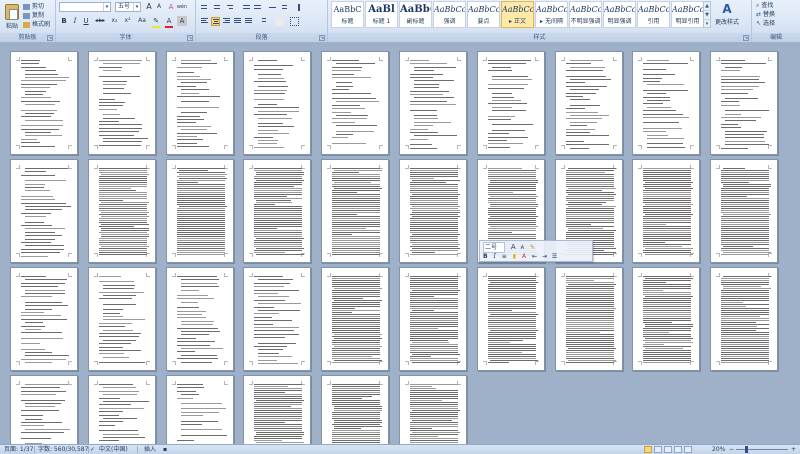  I want to click on mini-font-color-icon: A, so click(524, 256).